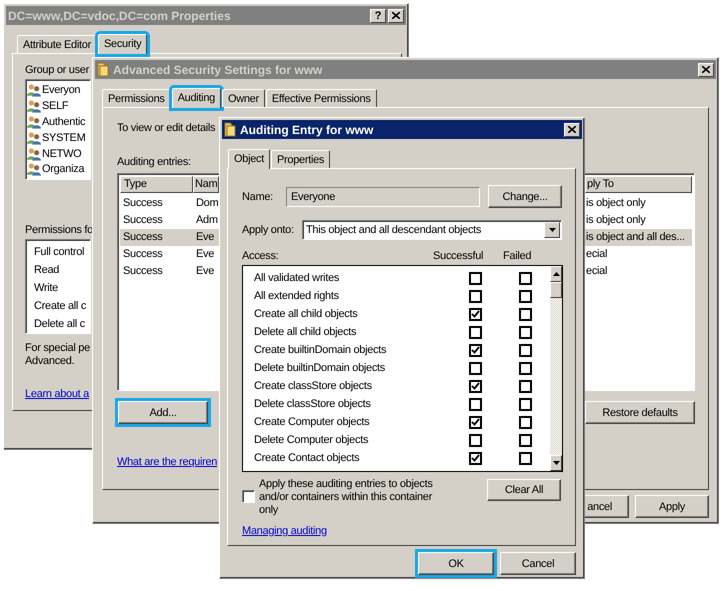 This screenshot has height=591, width=723. I want to click on help-button: ?, so click(378, 15).